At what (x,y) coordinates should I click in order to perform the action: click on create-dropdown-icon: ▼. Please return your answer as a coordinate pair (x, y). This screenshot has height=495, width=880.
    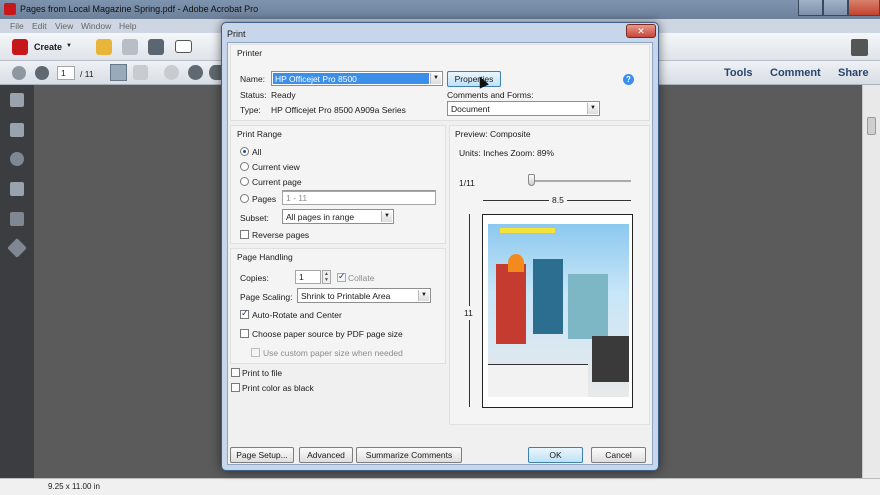
    Looking at the image, I should click on (69, 46).